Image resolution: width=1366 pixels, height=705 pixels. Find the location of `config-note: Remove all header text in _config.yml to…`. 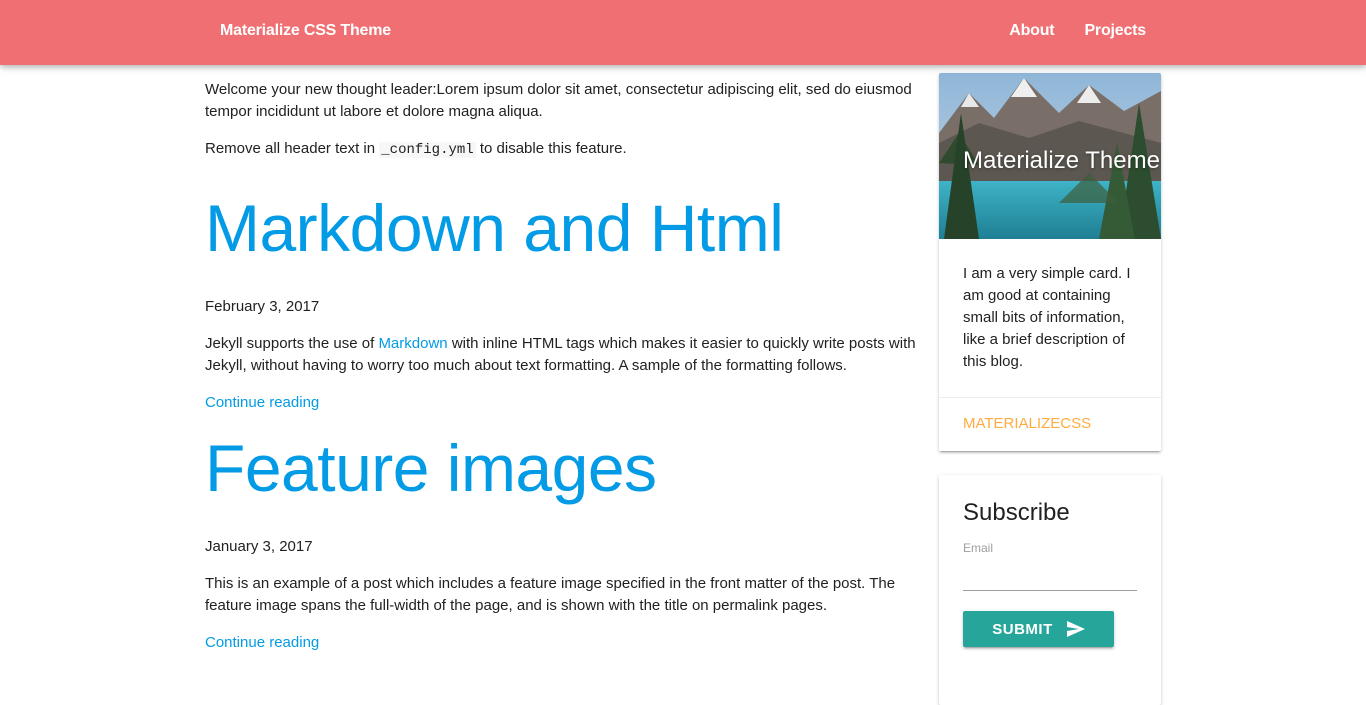

config-note: Remove all header text in _config.yml to… is located at coordinates (562, 149).